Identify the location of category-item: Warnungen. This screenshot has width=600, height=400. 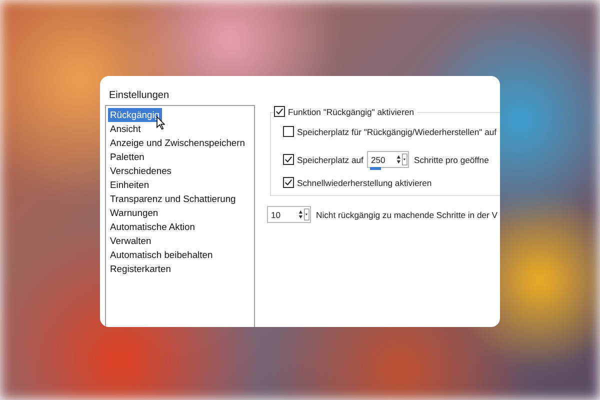
(134, 213).